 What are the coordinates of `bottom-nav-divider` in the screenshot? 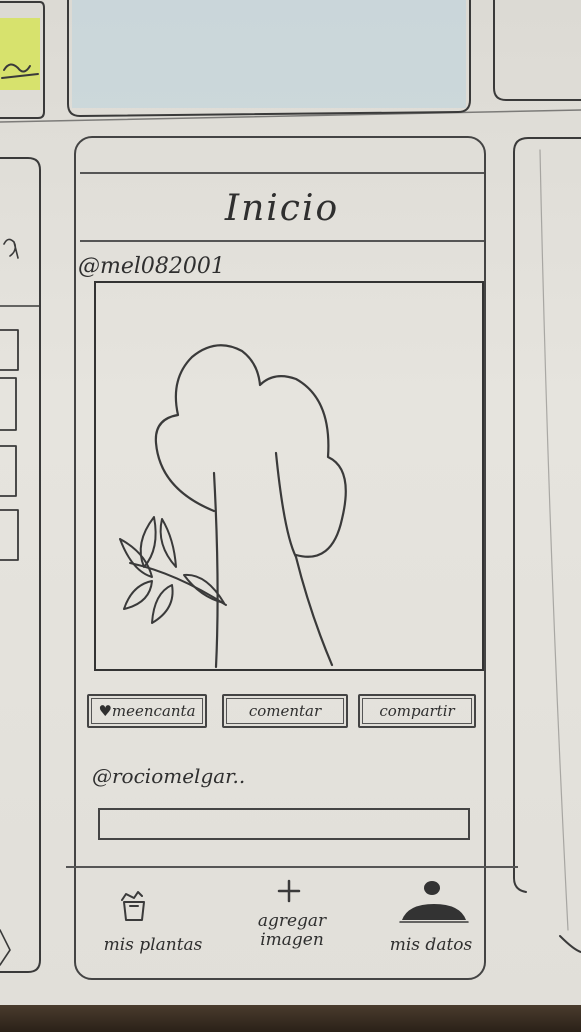 It's located at (292, 867).